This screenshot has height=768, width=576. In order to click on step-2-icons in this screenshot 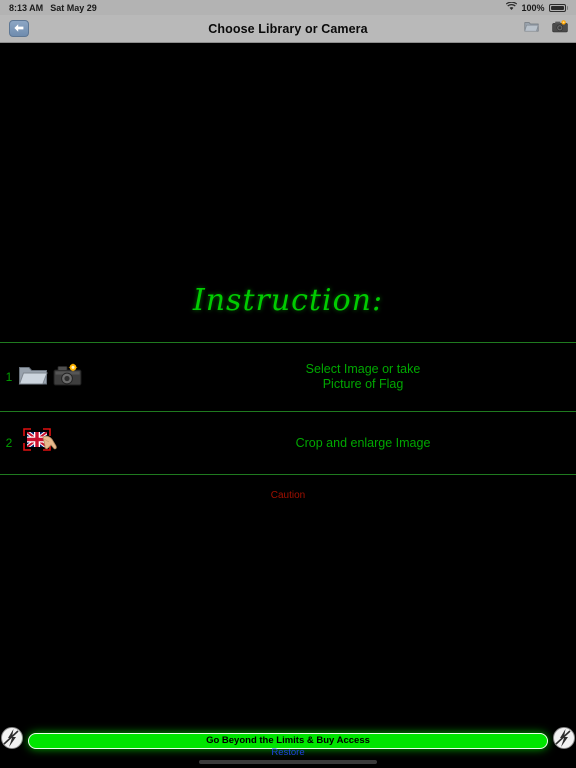, I will do `click(39, 443)`.